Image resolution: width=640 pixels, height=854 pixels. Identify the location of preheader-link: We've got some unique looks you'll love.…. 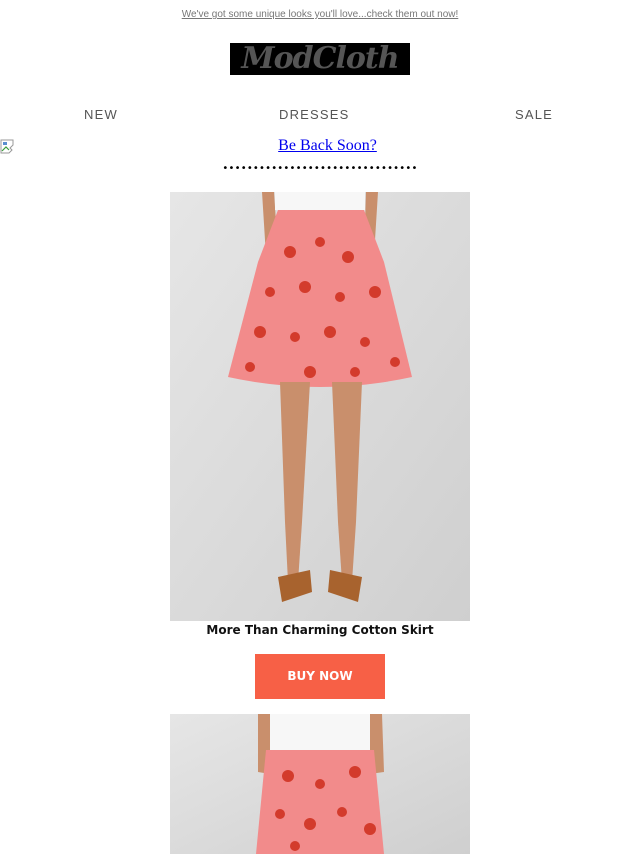
(320, 14).